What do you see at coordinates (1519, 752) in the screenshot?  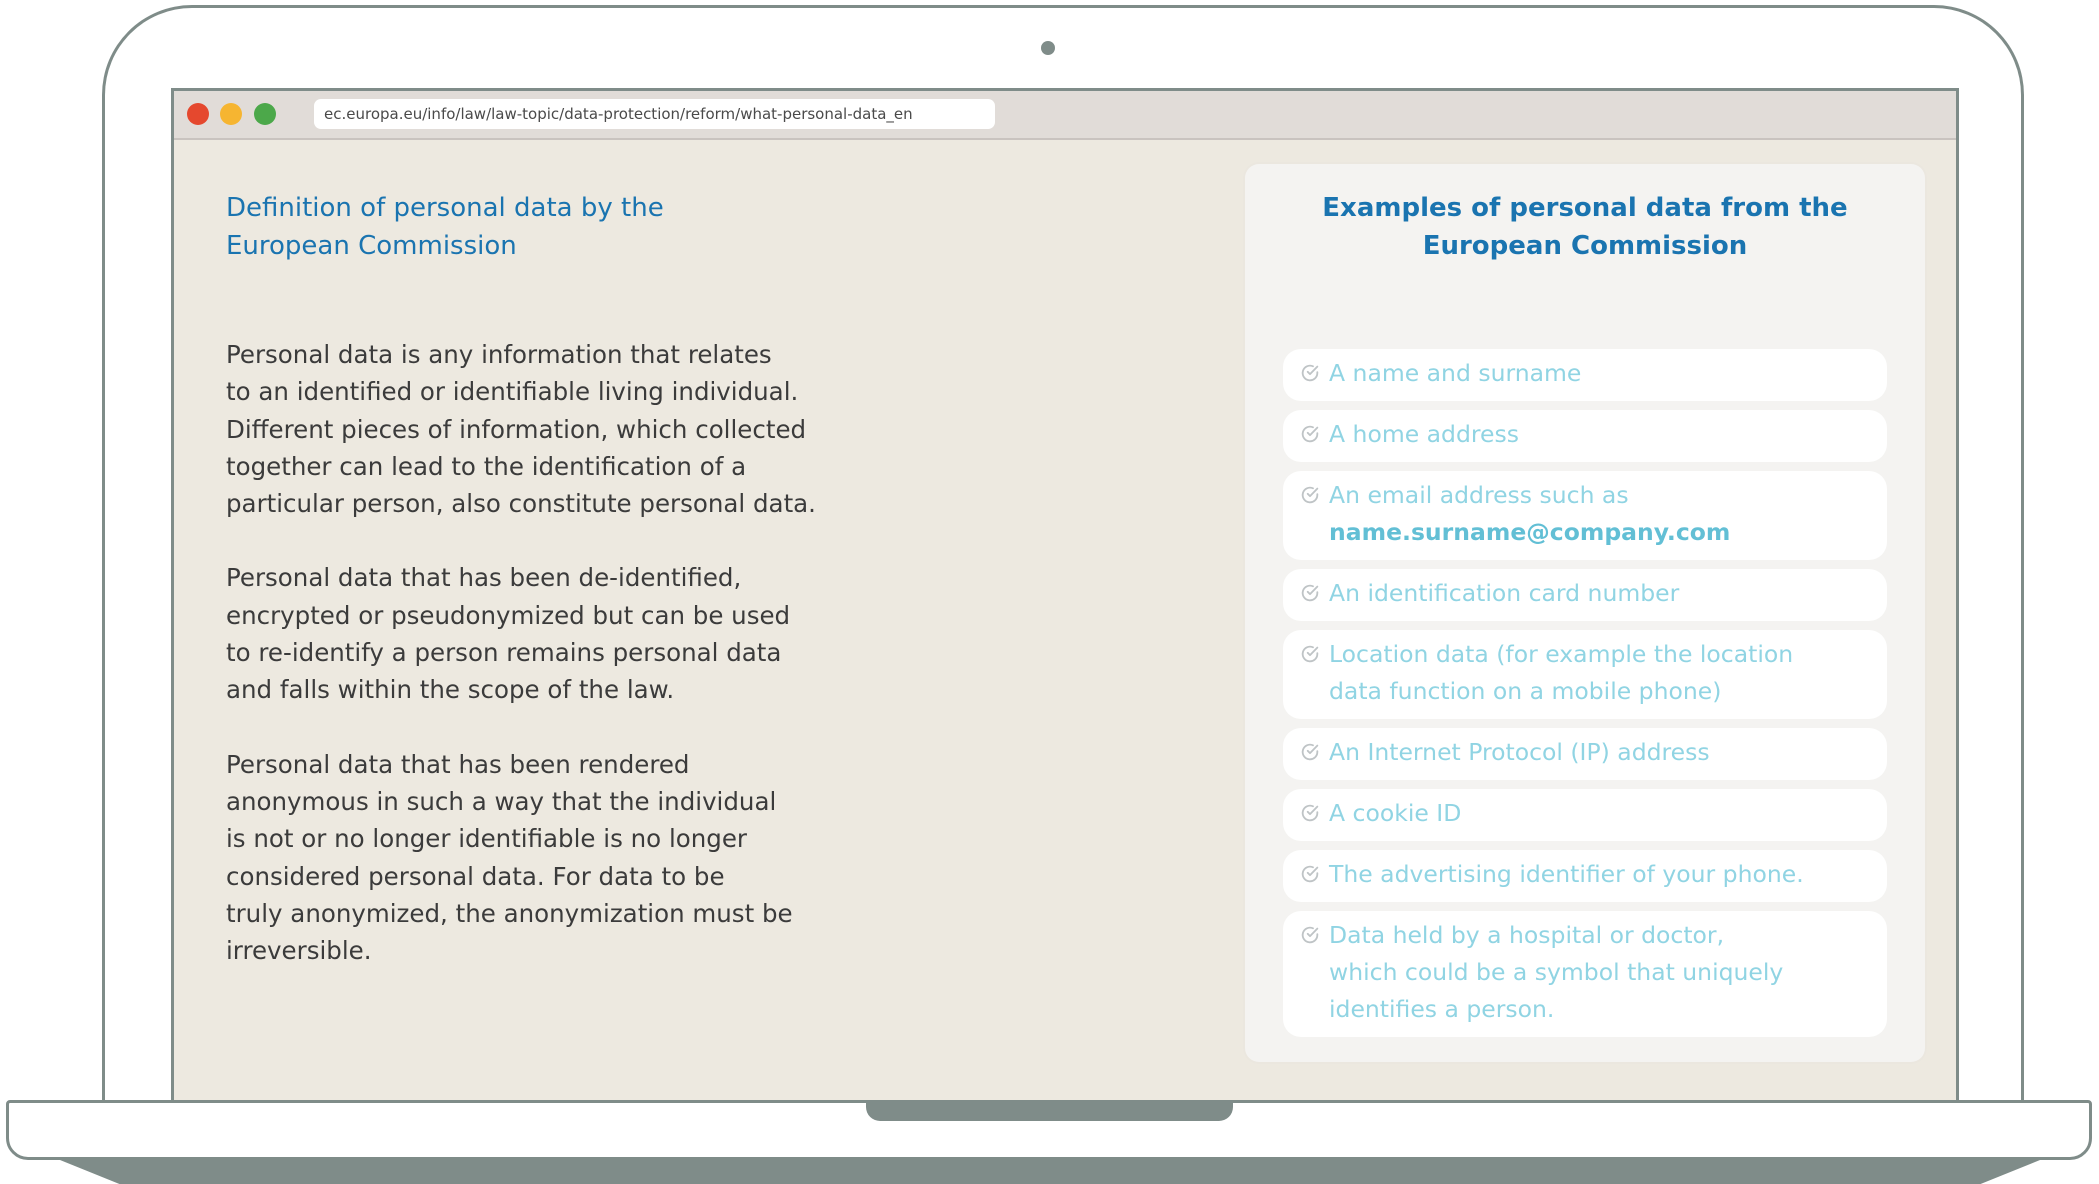 I see `list-item-label: An Internet Protocol (IP) address` at bounding box center [1519, 752].